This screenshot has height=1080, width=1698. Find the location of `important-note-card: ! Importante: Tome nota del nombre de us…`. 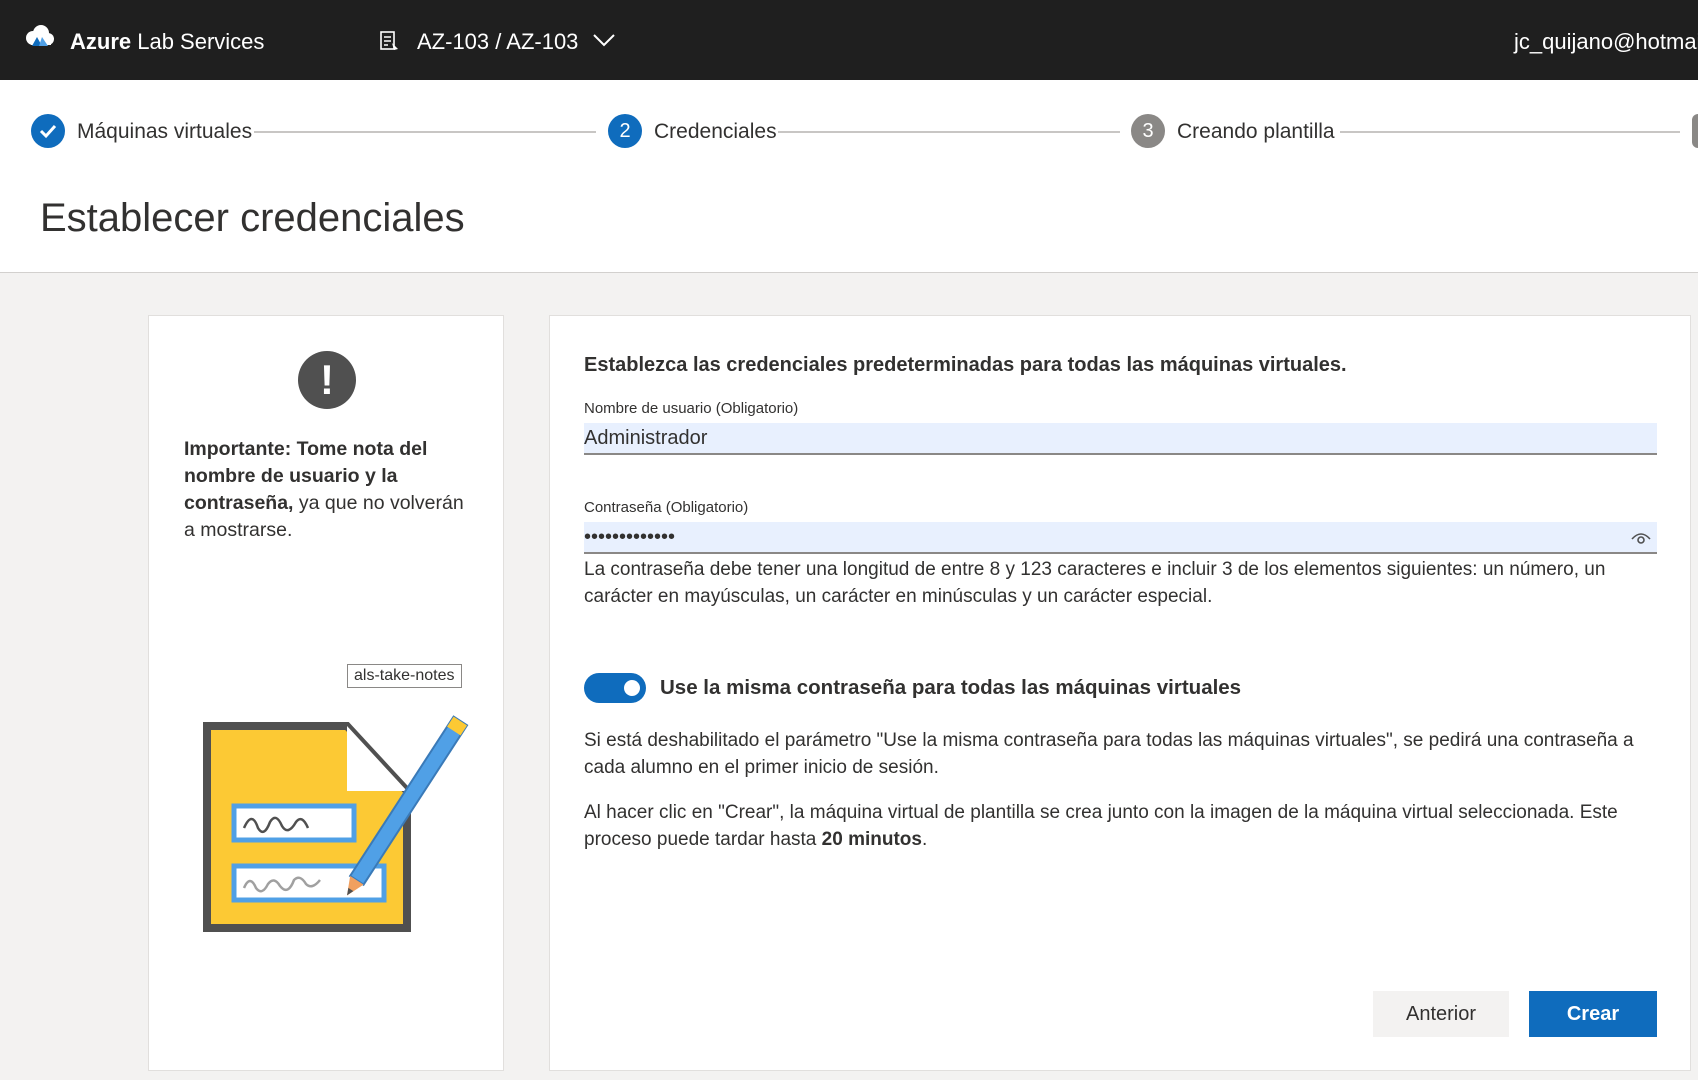

important-note-card: ! Importante: Tome nota del nombre de us… is located at coordinates (326, 693).